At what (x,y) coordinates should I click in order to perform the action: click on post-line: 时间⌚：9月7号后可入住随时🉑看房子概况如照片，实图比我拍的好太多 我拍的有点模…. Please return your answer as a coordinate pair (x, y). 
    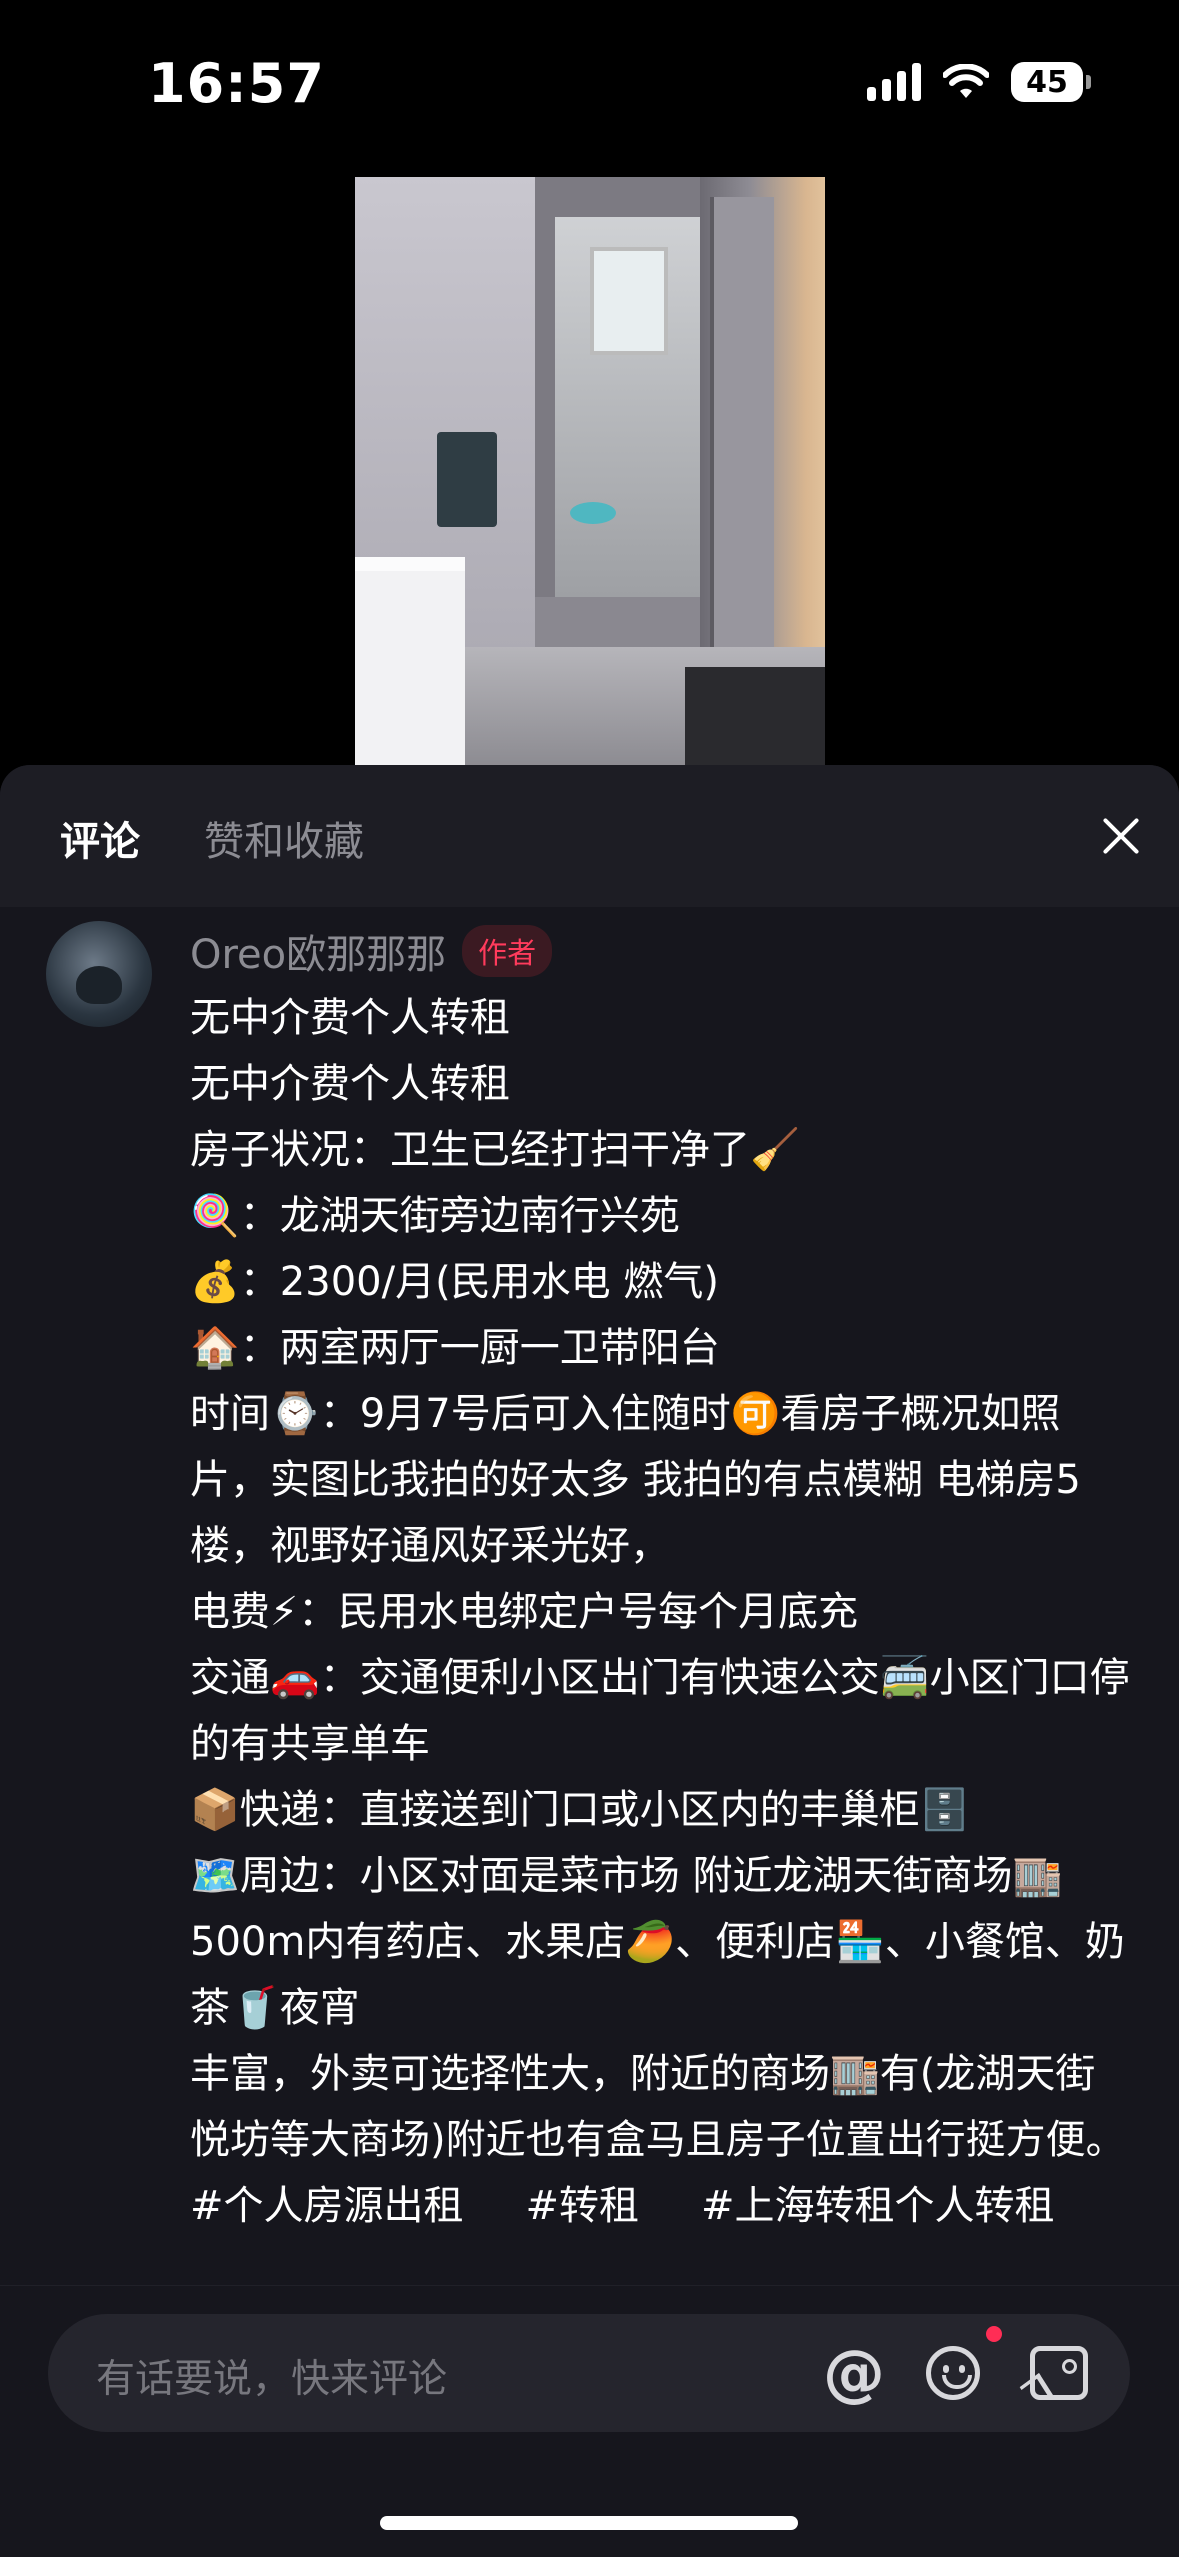
    Looking at the image, I should click on (635, 1480).